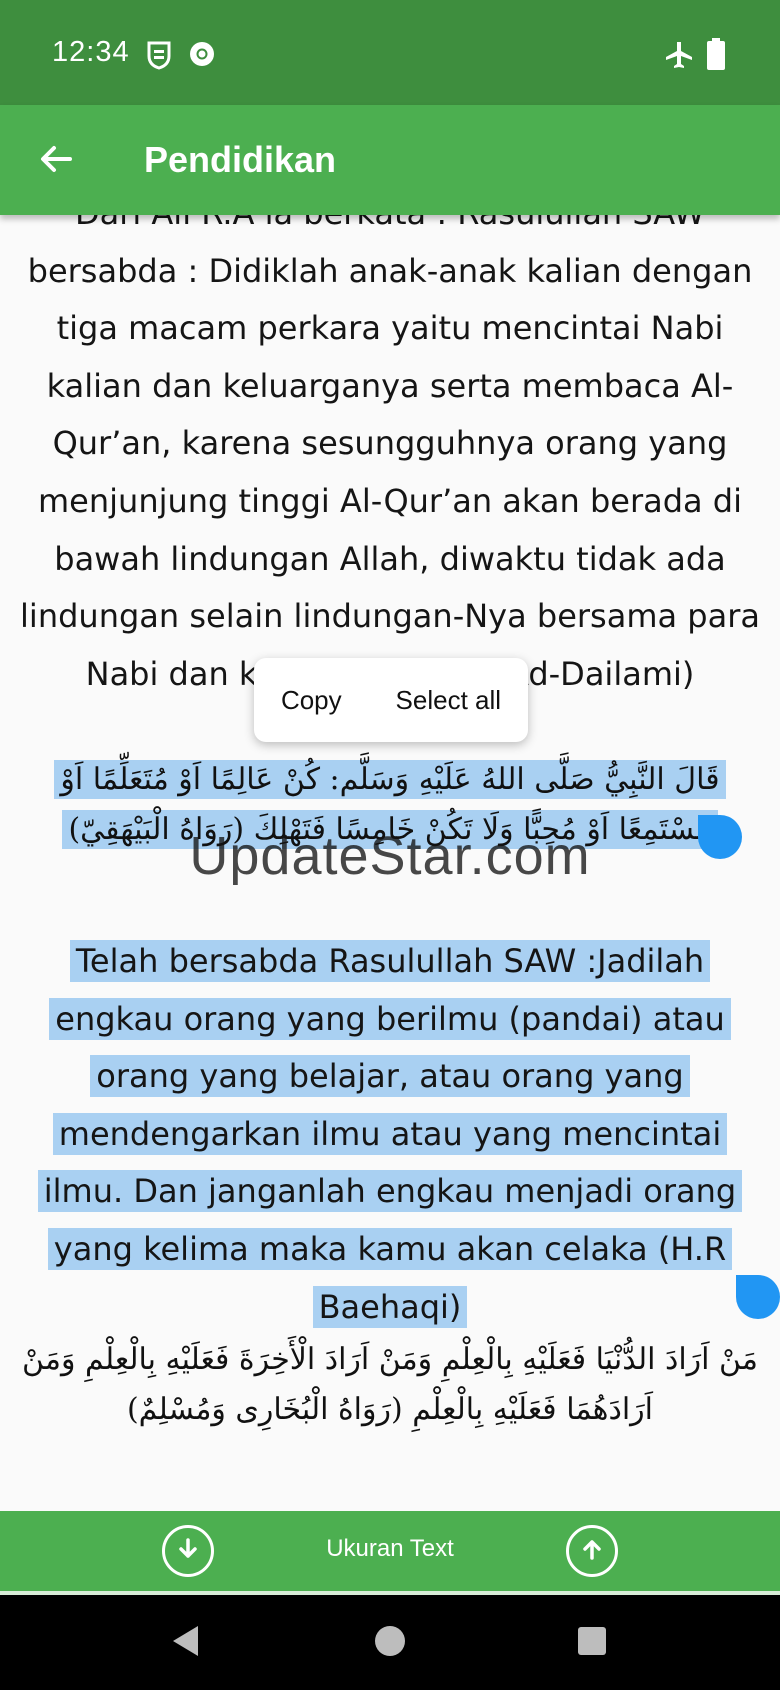 The image size is (780, 1690). What do you see at coordinates (449, 700) in the screenshot?
I see `select-all-button: Select all` at bounding box center [449, 700].